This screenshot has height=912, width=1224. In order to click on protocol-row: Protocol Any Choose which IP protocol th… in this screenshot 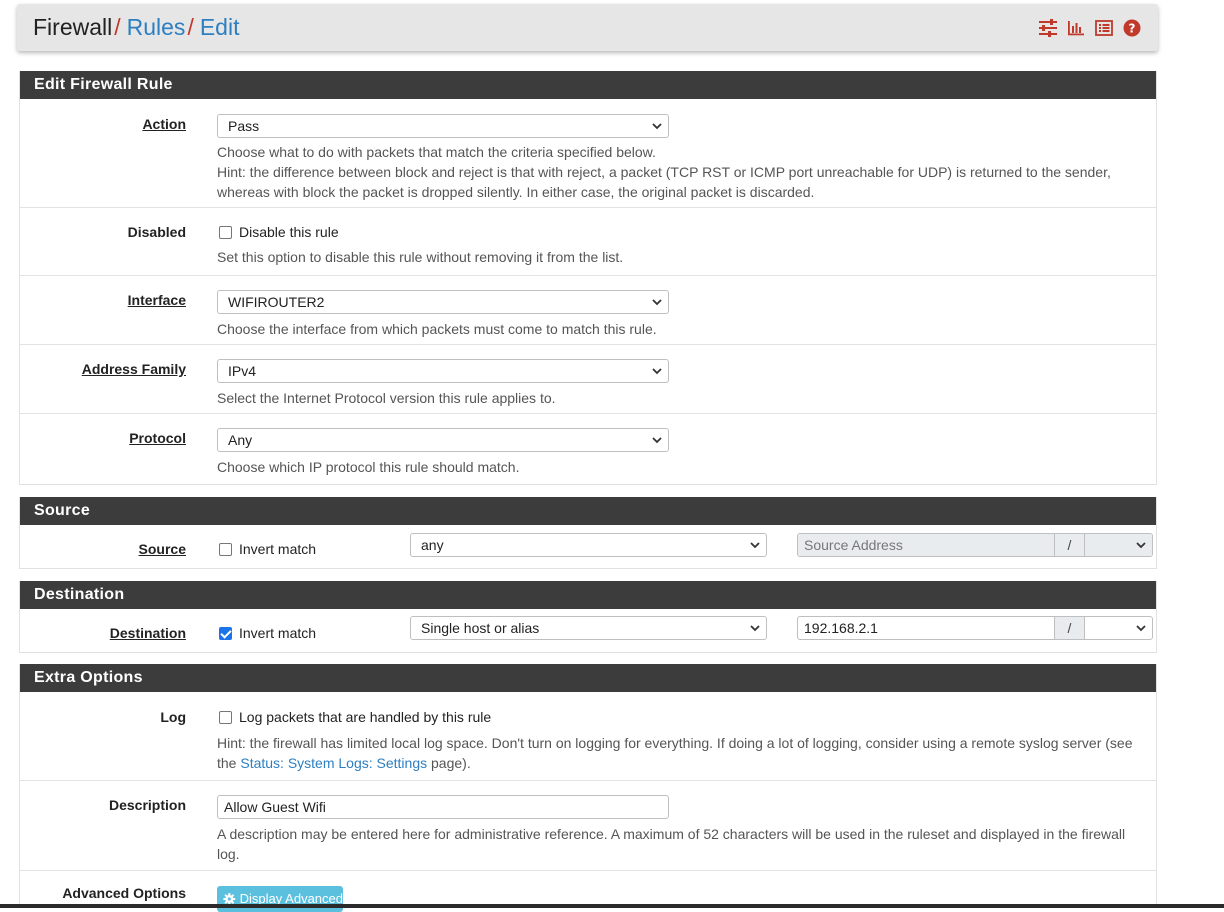, I will do `click(588, 449)`.